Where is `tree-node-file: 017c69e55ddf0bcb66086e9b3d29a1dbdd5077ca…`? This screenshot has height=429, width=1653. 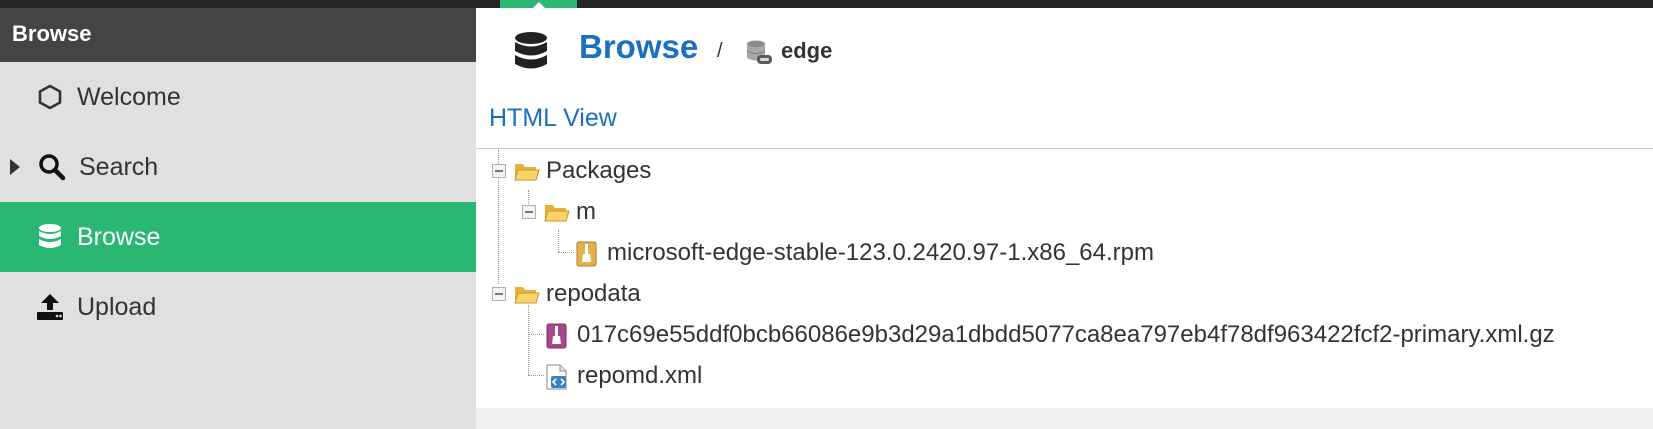 tree-node-file: 017c69e55ddf0bcb66086e9b3d29a1dbdd5077ca… is located at coordinates (1050, 335).